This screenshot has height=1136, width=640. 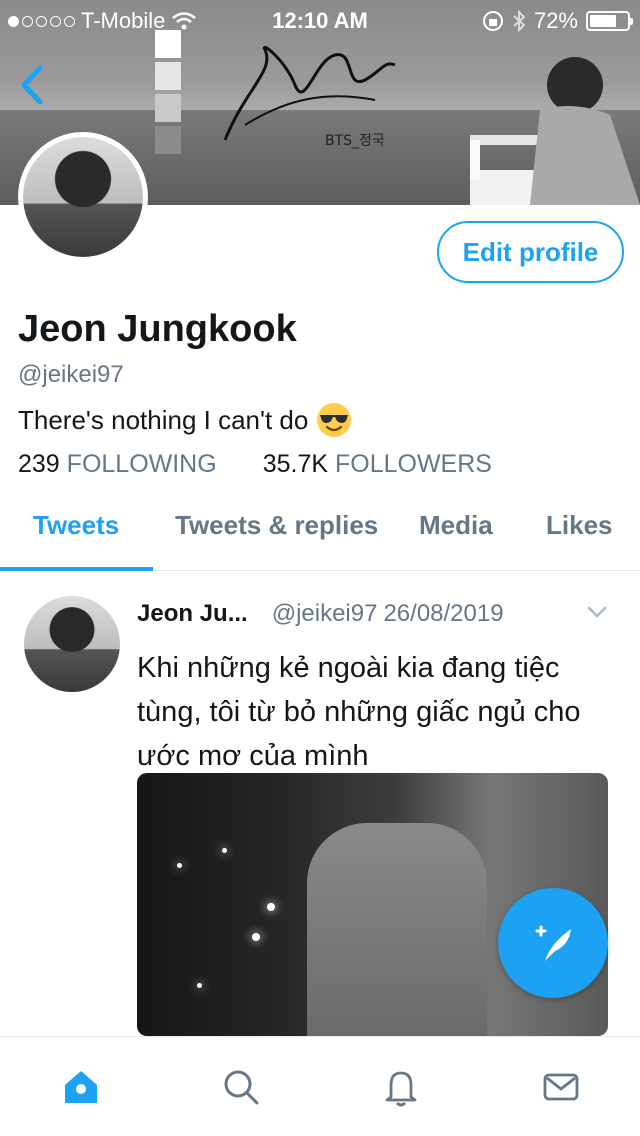 What do you see at coordinates (397, 929) in the screenshot?
I see `media-person-figure` at bounding box center [397, 929].